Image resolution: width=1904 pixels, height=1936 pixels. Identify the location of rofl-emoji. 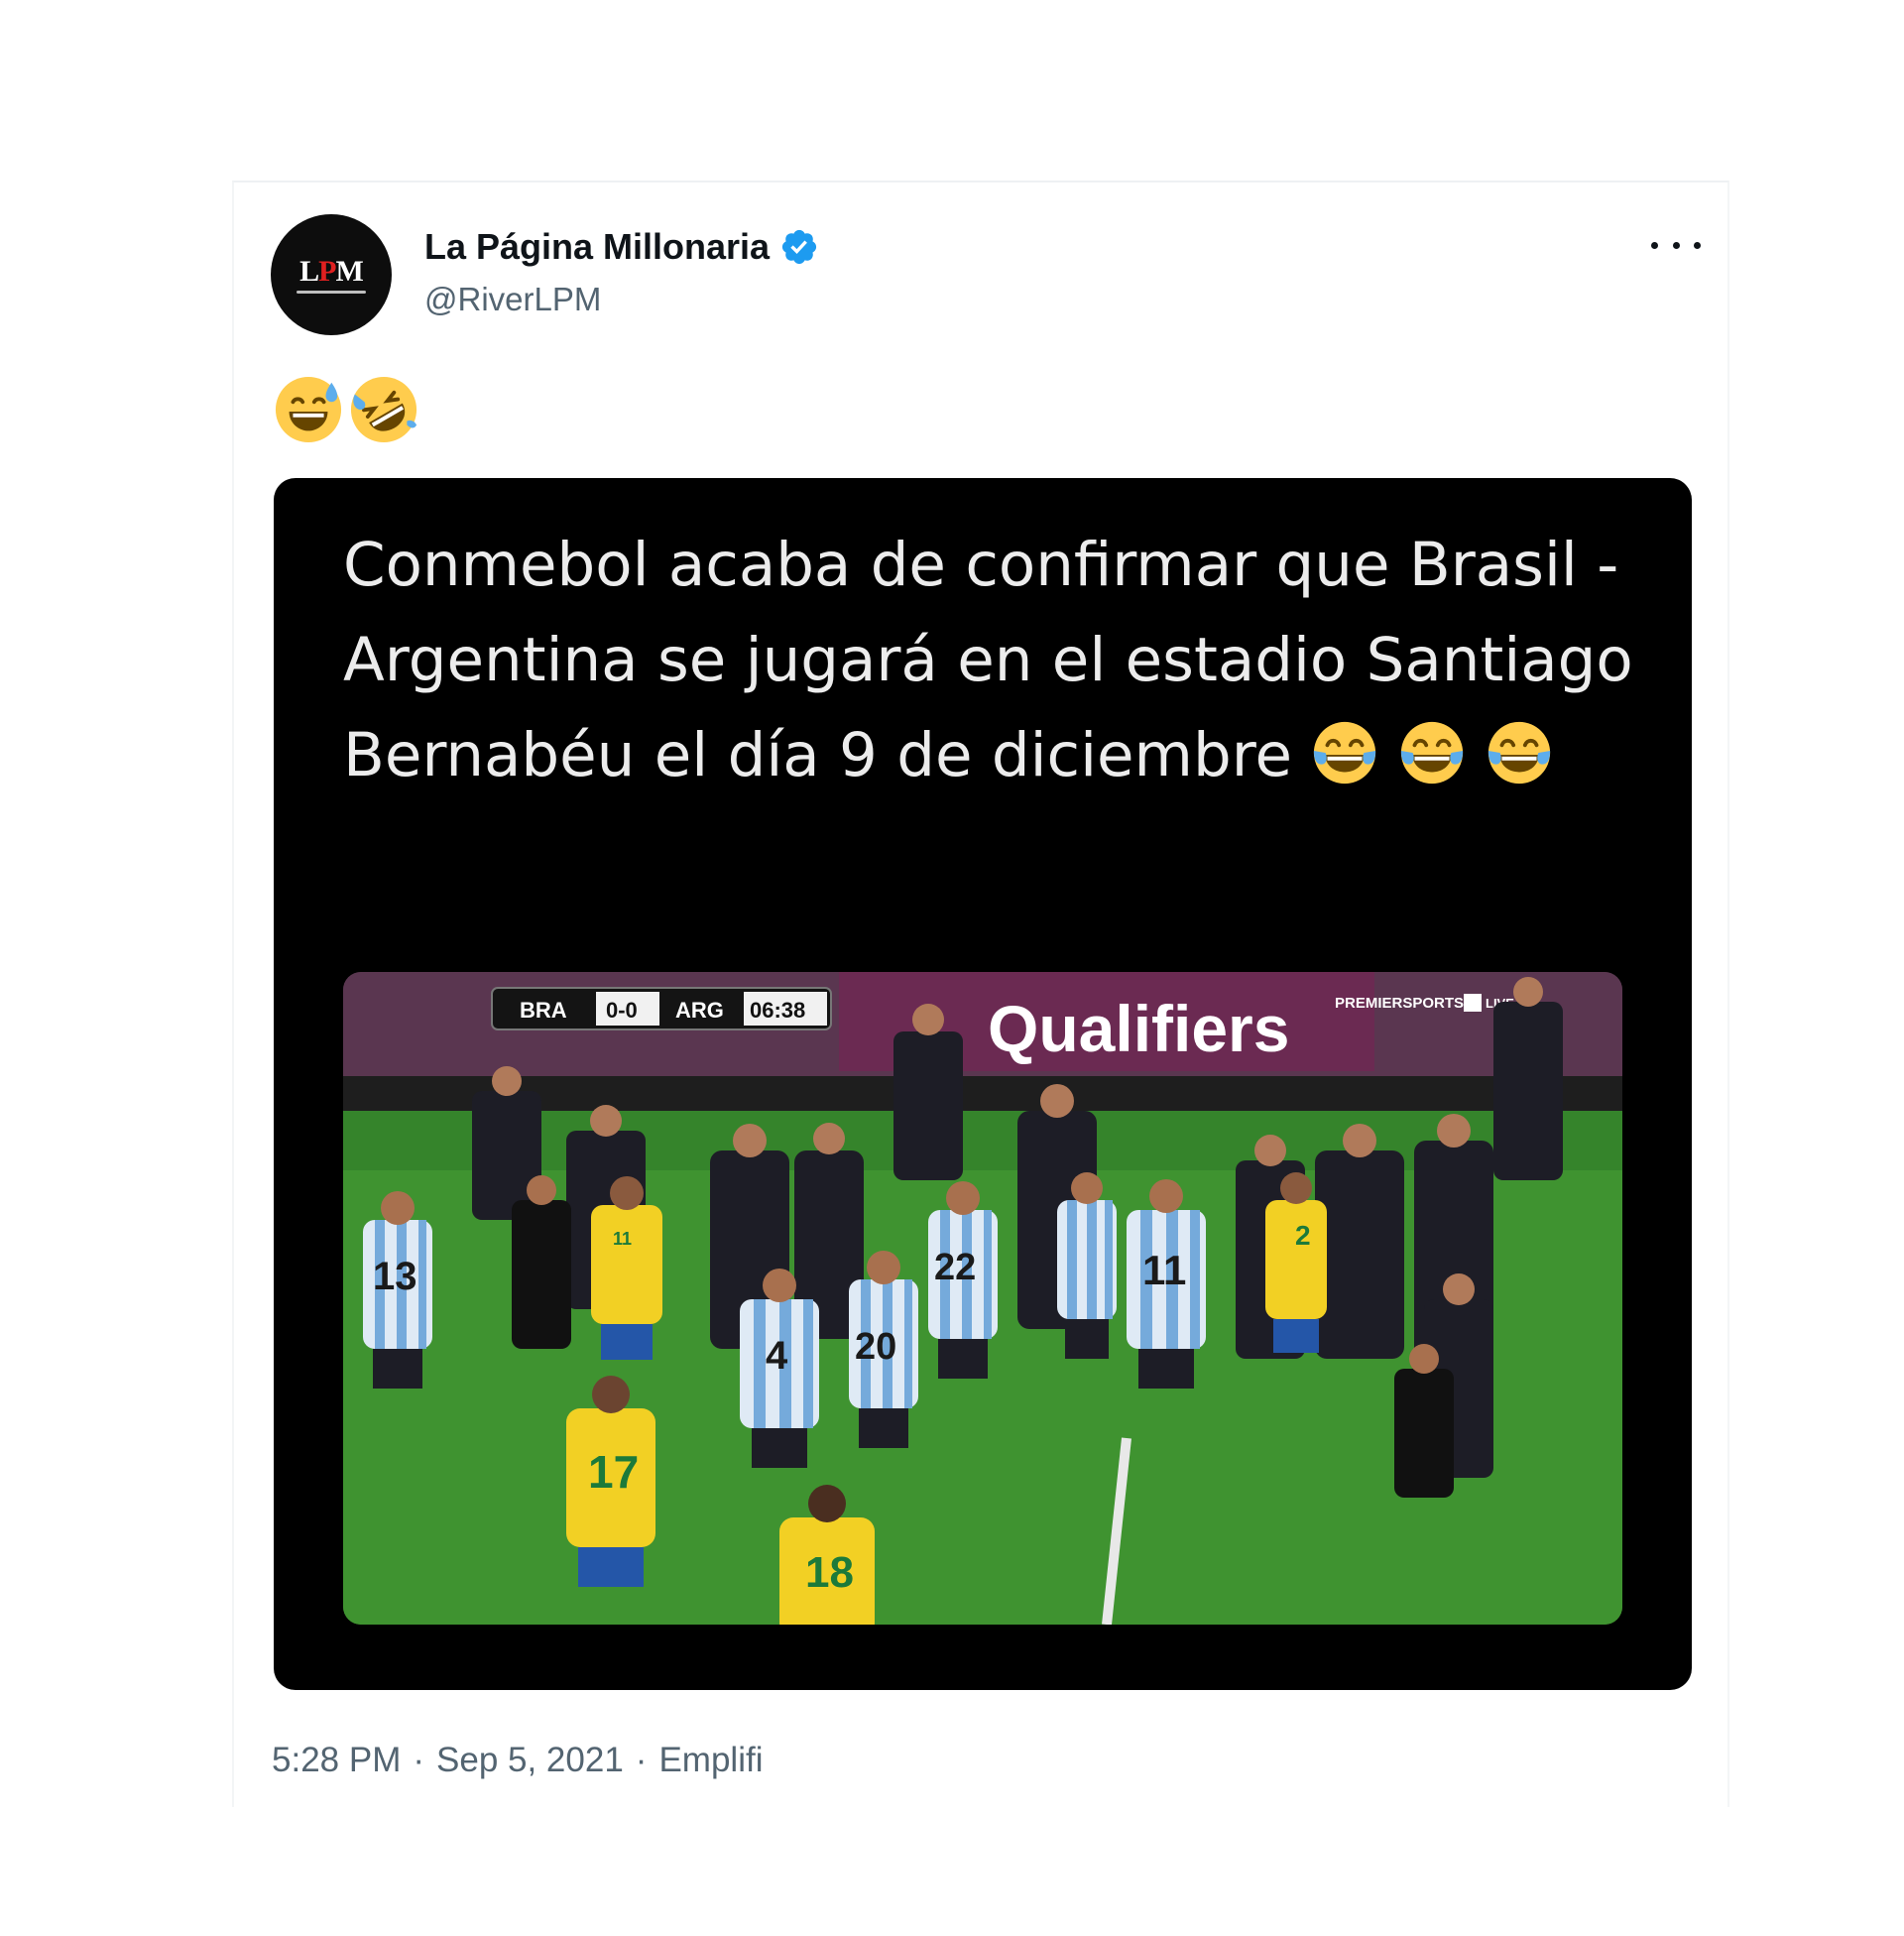
(383, 409).